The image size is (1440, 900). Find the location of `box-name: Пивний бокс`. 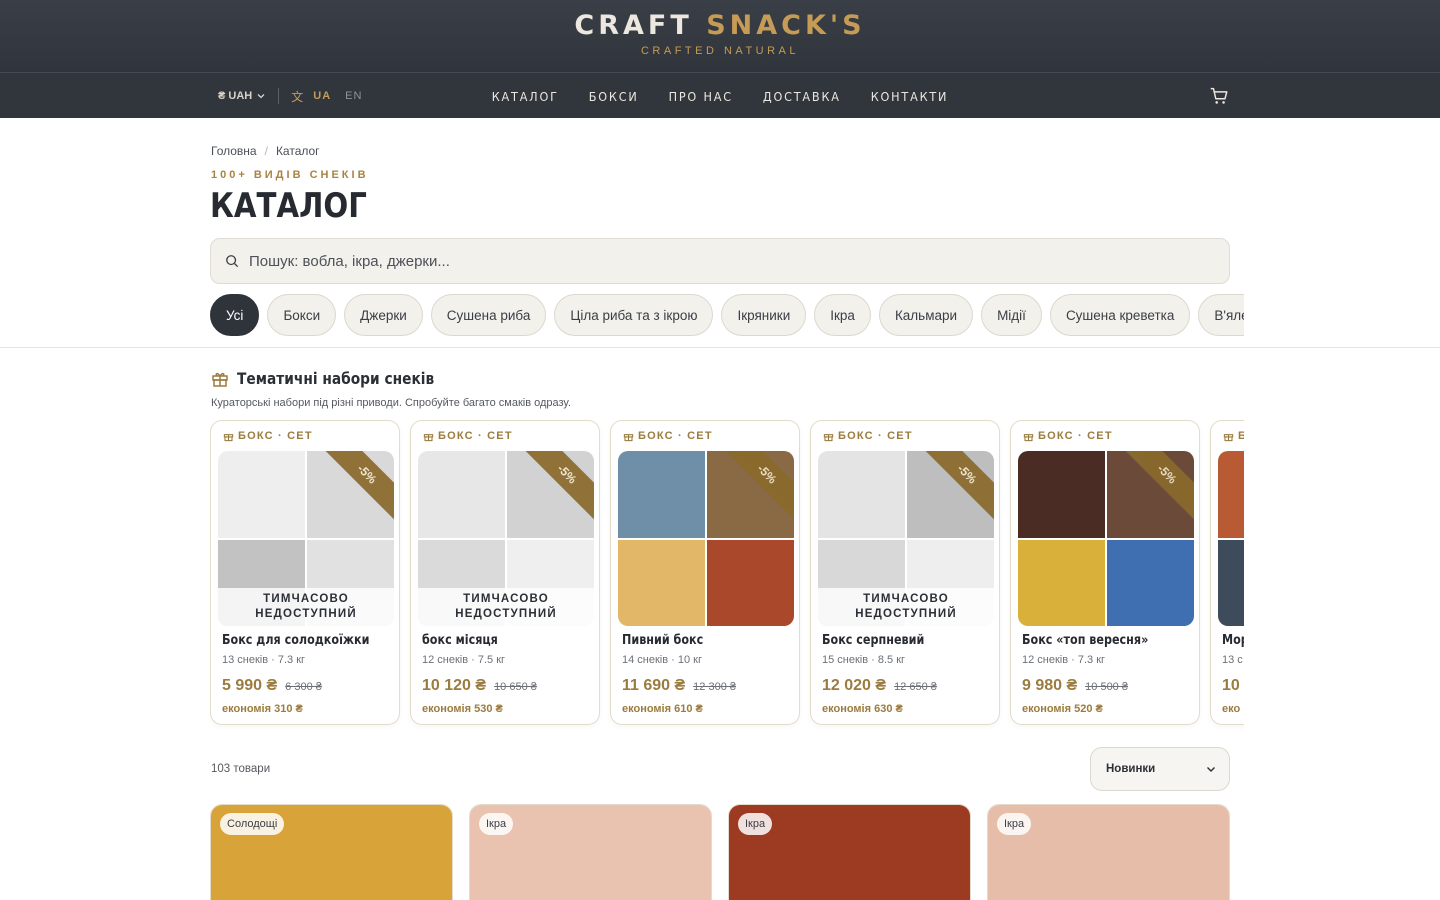

box-name: Пивний бокс is located at coordinates (662, 640).